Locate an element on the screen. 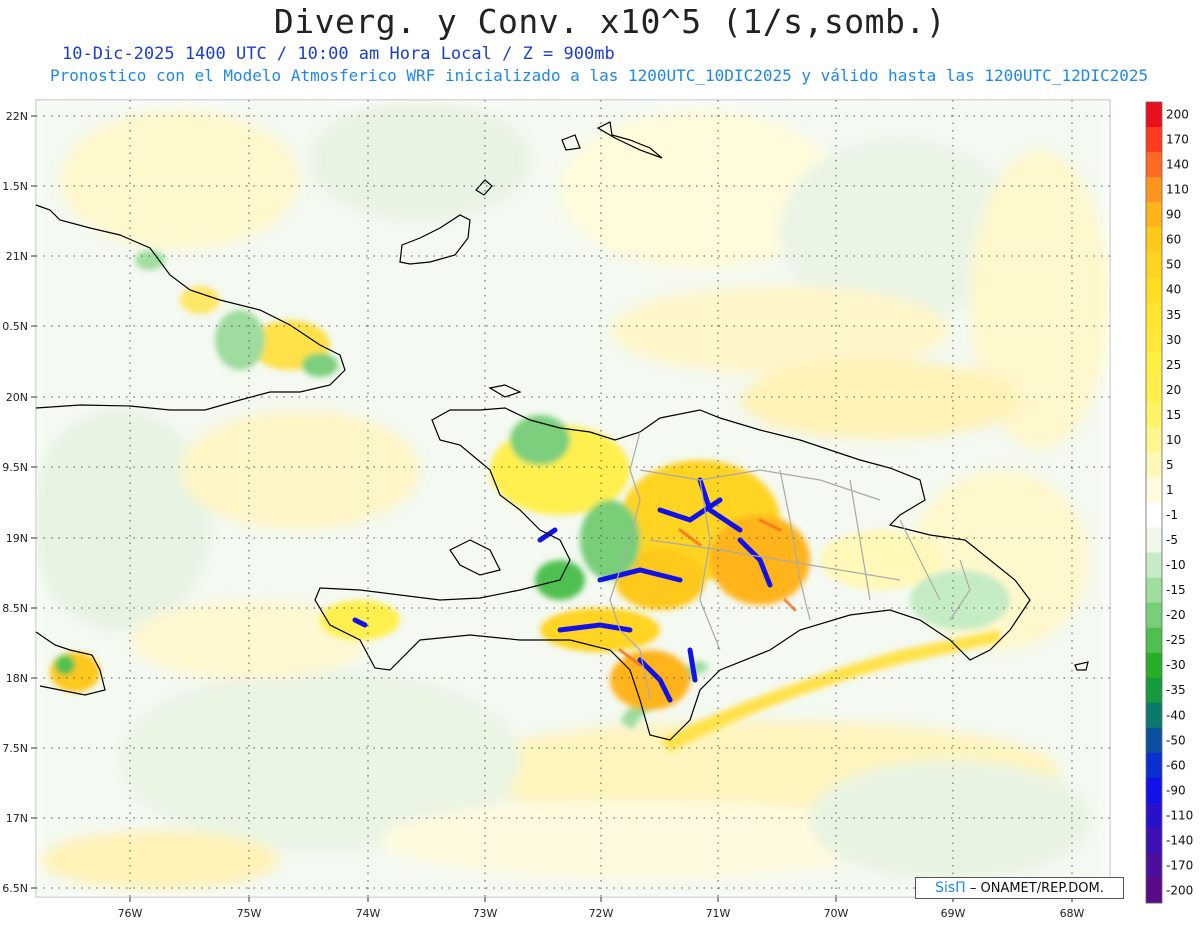 The height and width of the screenshot is (927, 1200). colorbar-label: 20 is located at coordinates (1173, 390).